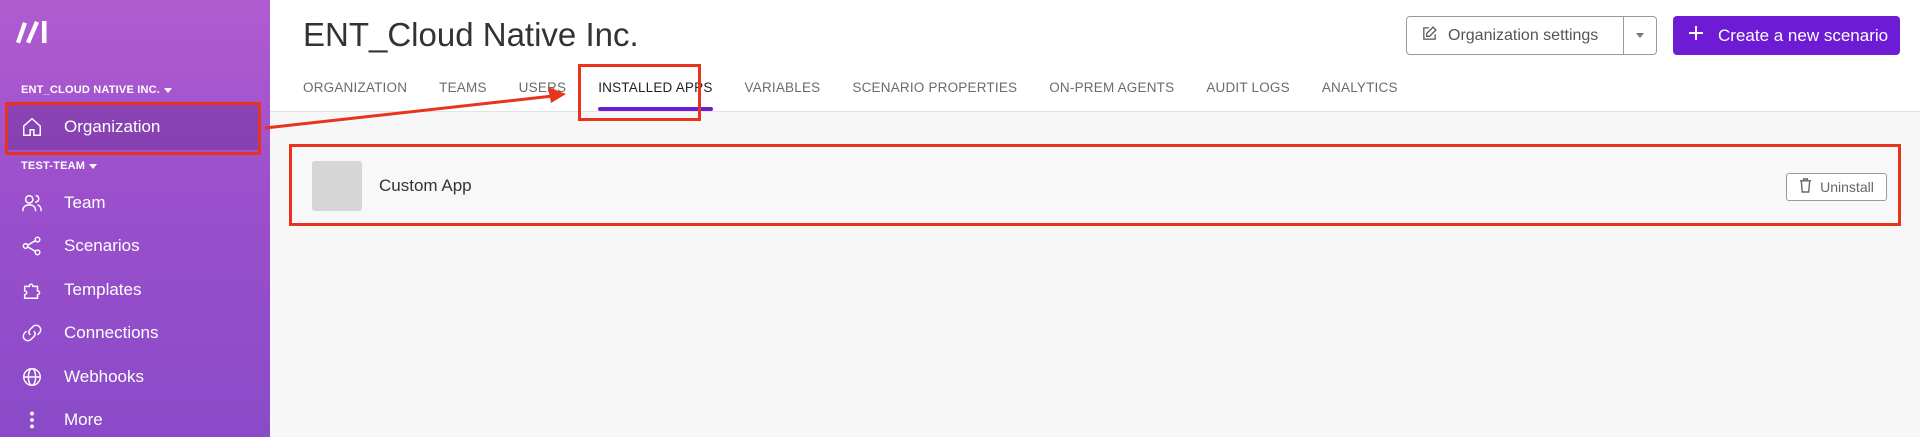  What do you see at coordinates (655, 96) in the screenshot?
I see `tab-installed-apps: INSTALLED APPS` at bounding box center [655, 96].